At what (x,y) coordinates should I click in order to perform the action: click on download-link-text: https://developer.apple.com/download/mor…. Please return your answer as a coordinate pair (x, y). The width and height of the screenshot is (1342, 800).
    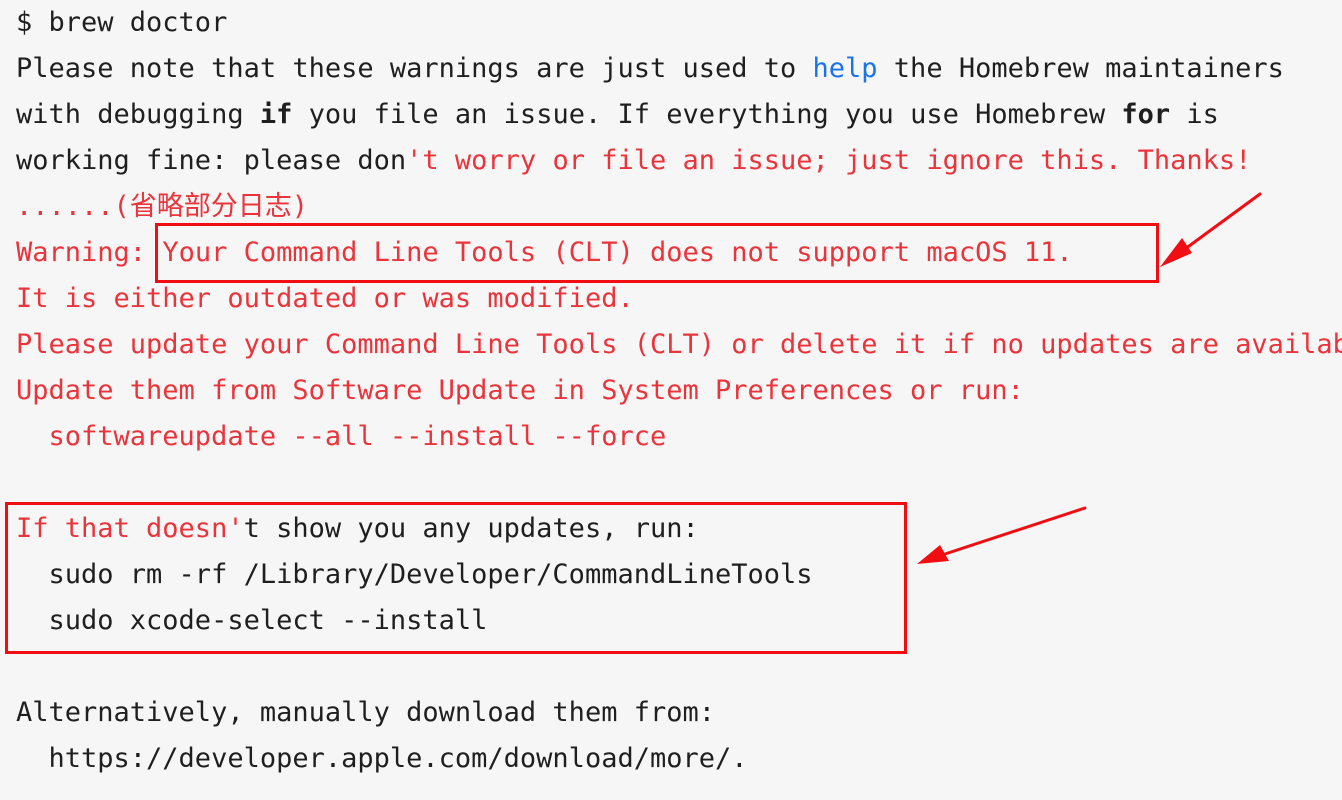
    Looking at the image, I should click on (382, 758).